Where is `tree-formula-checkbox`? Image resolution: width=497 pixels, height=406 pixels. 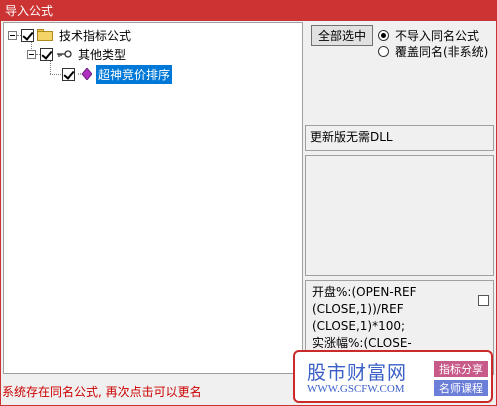
tree-formula-checkbox is located at coordinates (68, 74).